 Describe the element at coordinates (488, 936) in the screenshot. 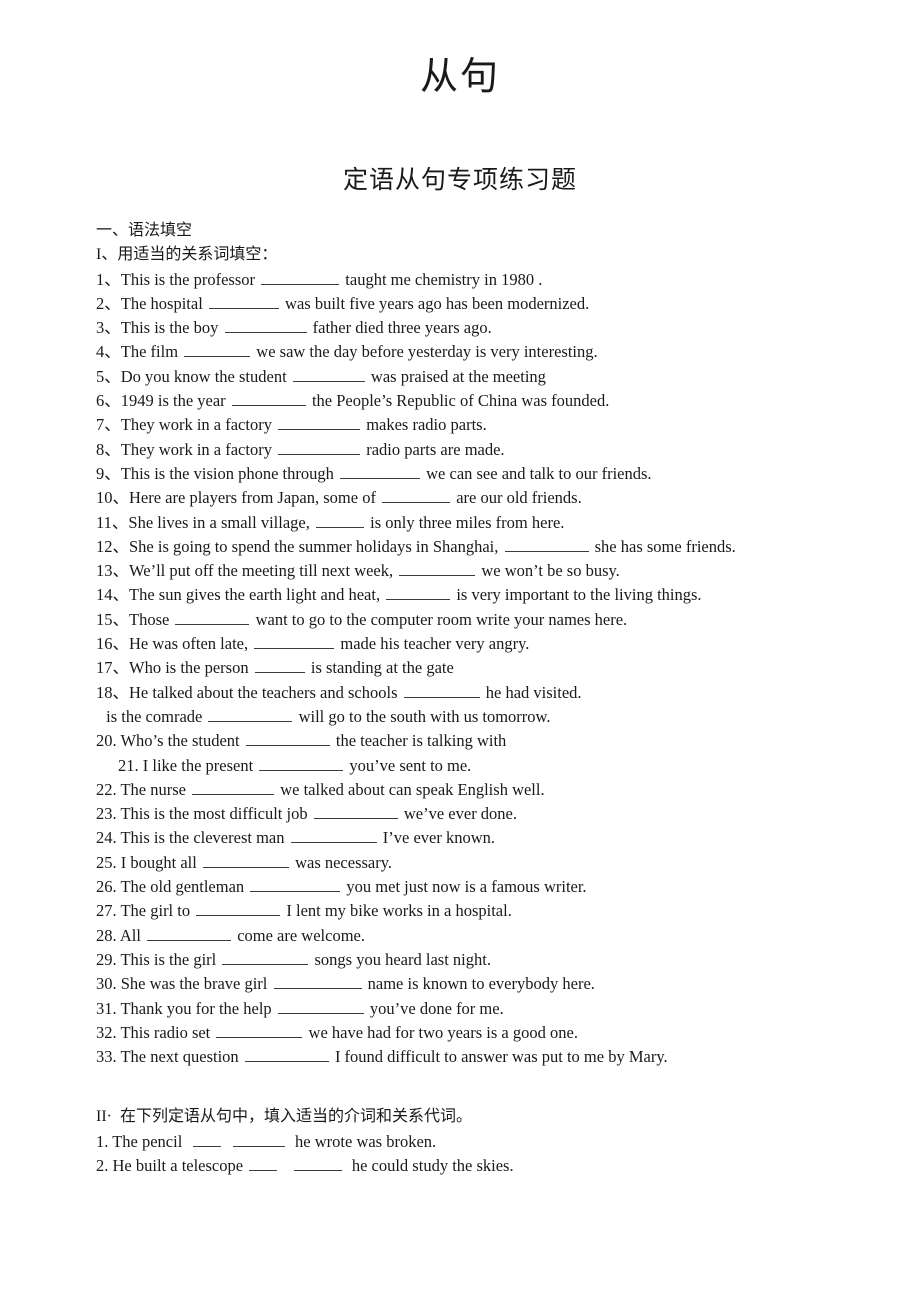

I see `question-line: 28. All come are welcome.` at that location.